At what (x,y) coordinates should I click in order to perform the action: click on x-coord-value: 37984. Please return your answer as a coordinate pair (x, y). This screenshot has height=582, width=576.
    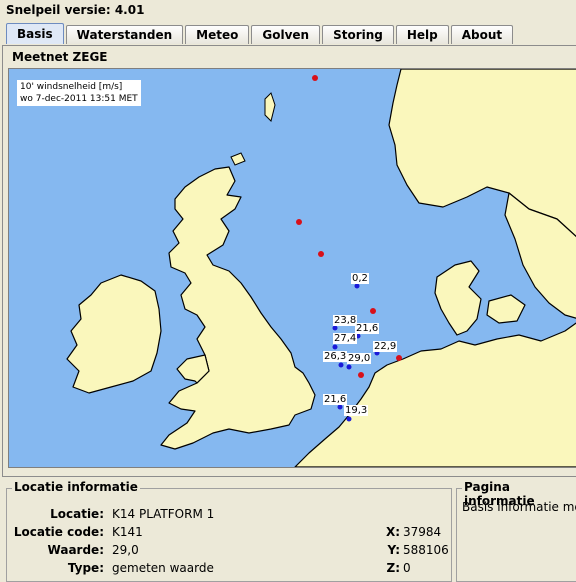
    Looking at the image, I should click on (422, 532).